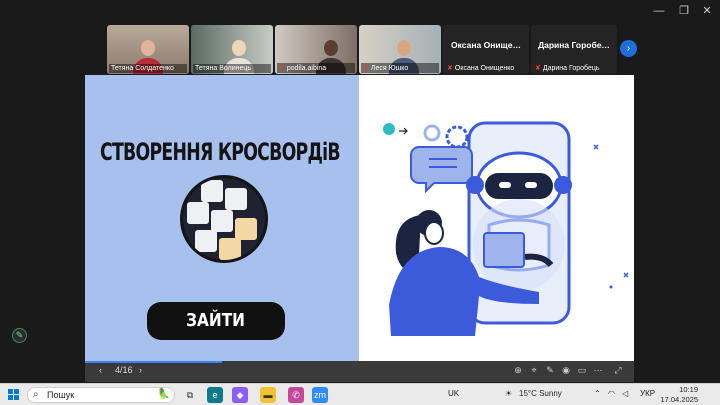 This screenshot has width=720, height=405. I want to click on system-clock: 10:19 17.04.2025, so click(679, 395).